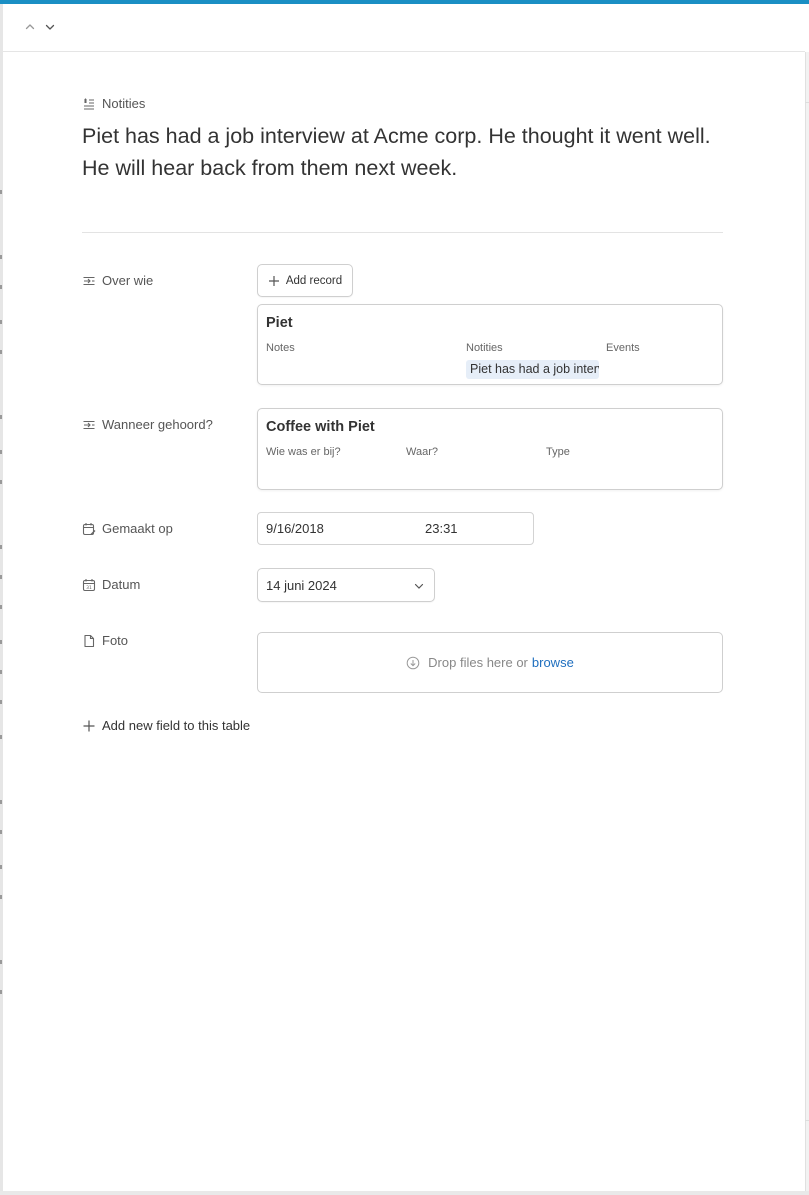  I want to click on wanneer-gehoord-label-text: Wanneer gehoord?, so click(157, 424).